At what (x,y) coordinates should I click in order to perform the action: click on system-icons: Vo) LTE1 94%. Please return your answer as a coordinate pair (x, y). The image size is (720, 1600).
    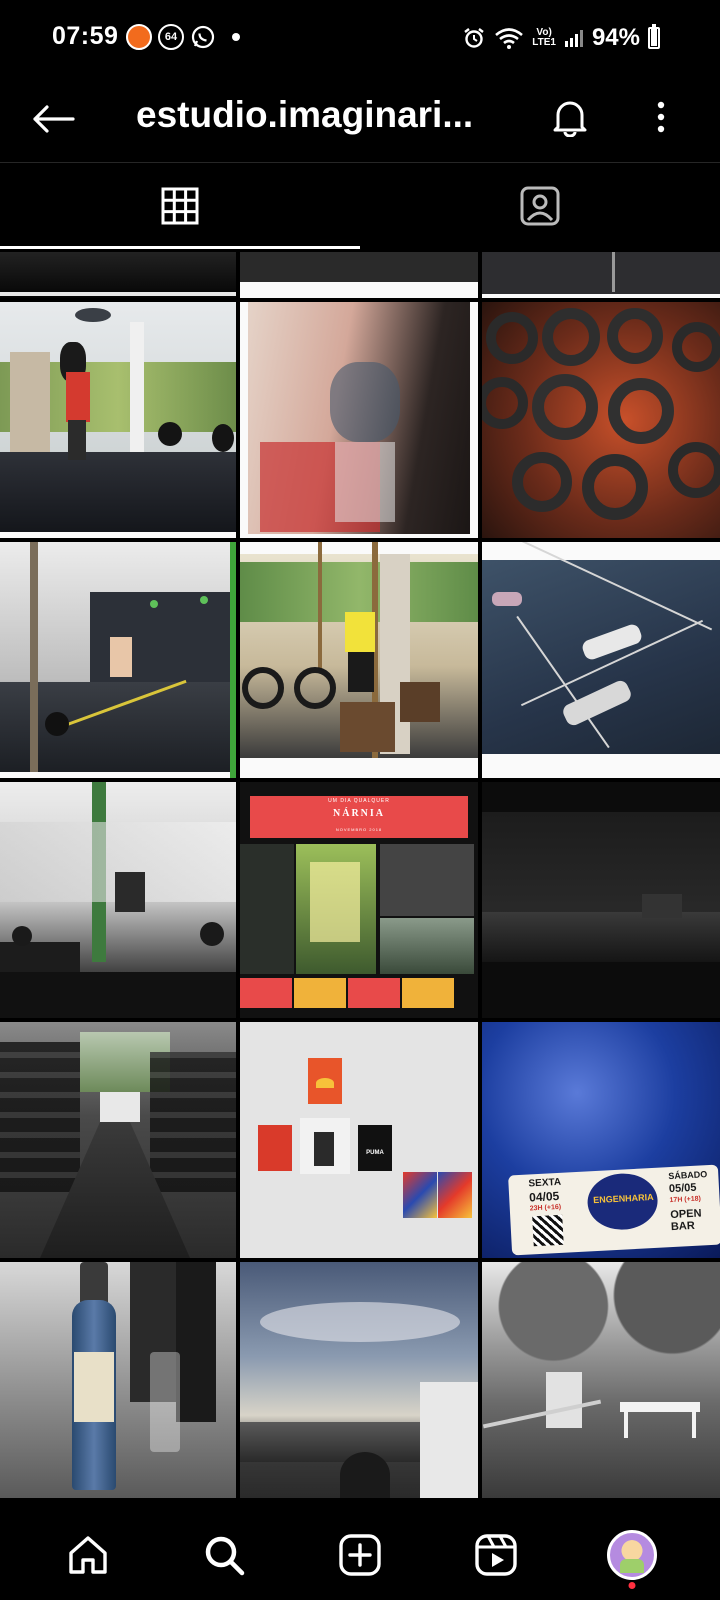
    Looking at the image, I should click on (561, 38).